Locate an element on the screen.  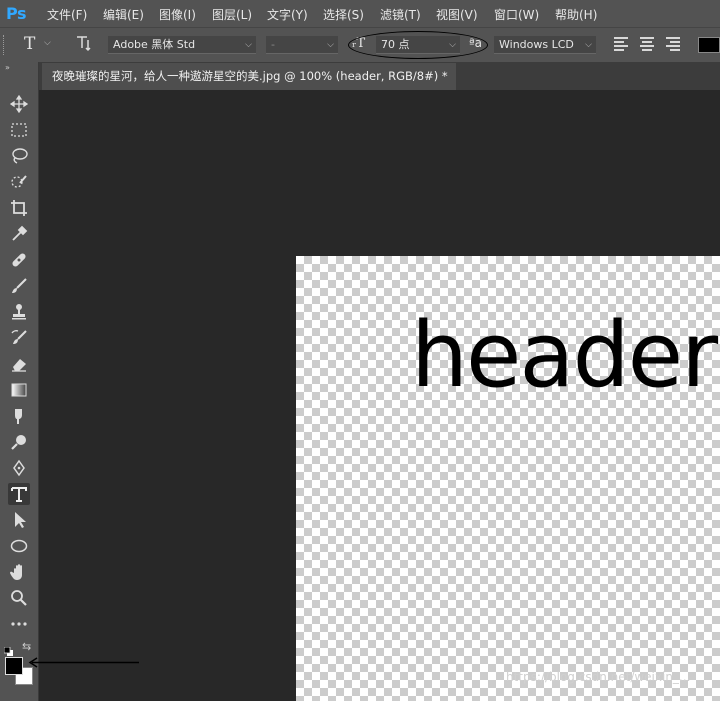
text-color-swatch is located at coordinates (709, 45).